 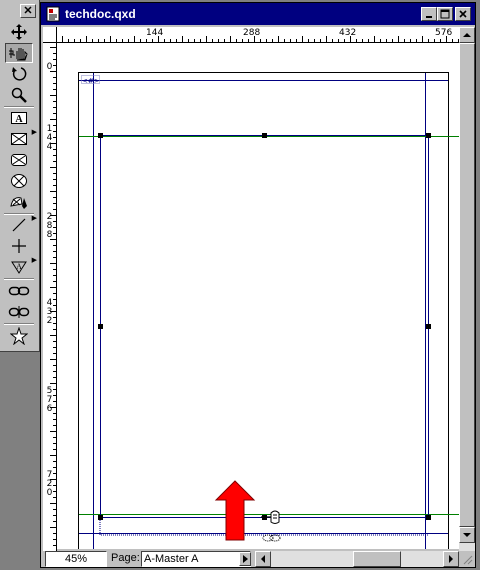 I want to click on page-value: A-Master A, so click(x=171, y=559).